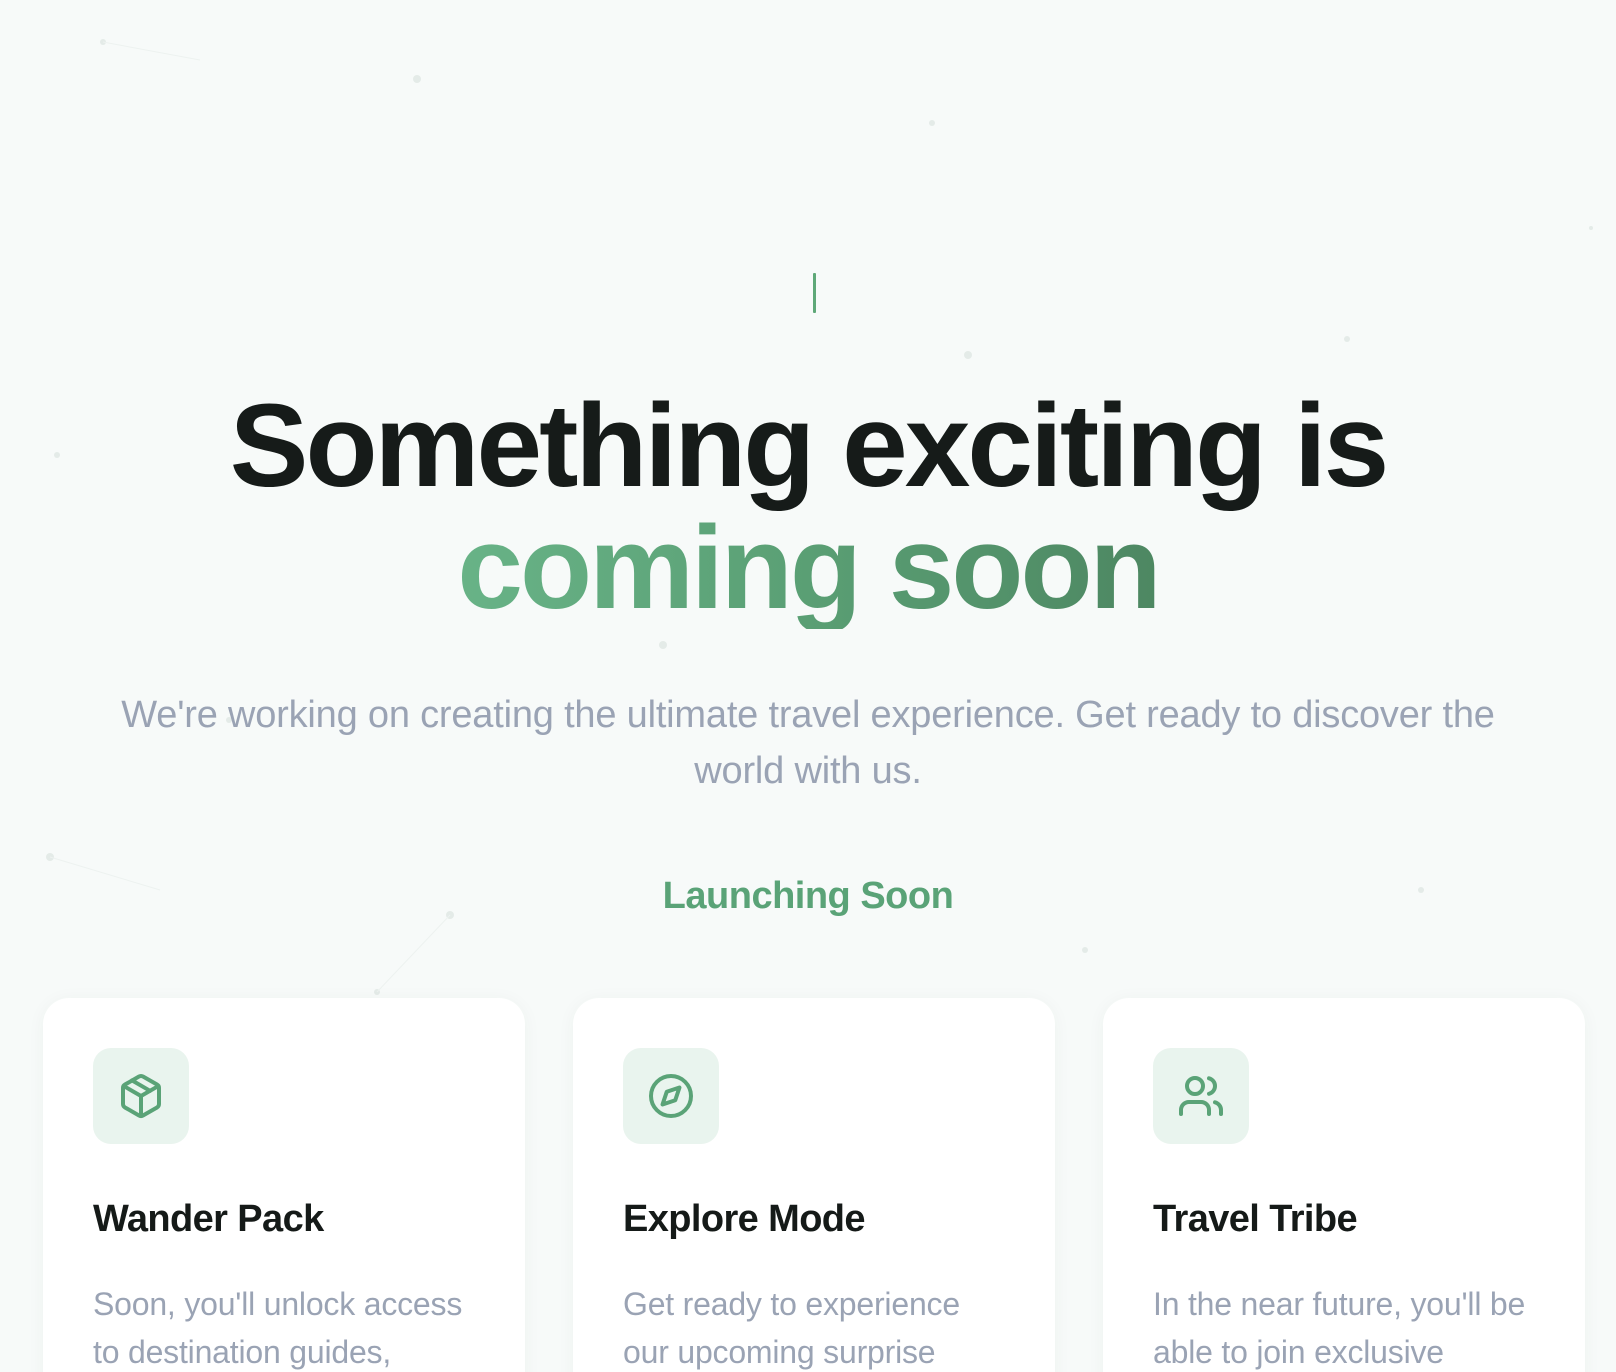  What do you see at coordinates (809, 568) in the screenshot?
I see `headline-accent: coming soon` at bounding box center [809, 568].